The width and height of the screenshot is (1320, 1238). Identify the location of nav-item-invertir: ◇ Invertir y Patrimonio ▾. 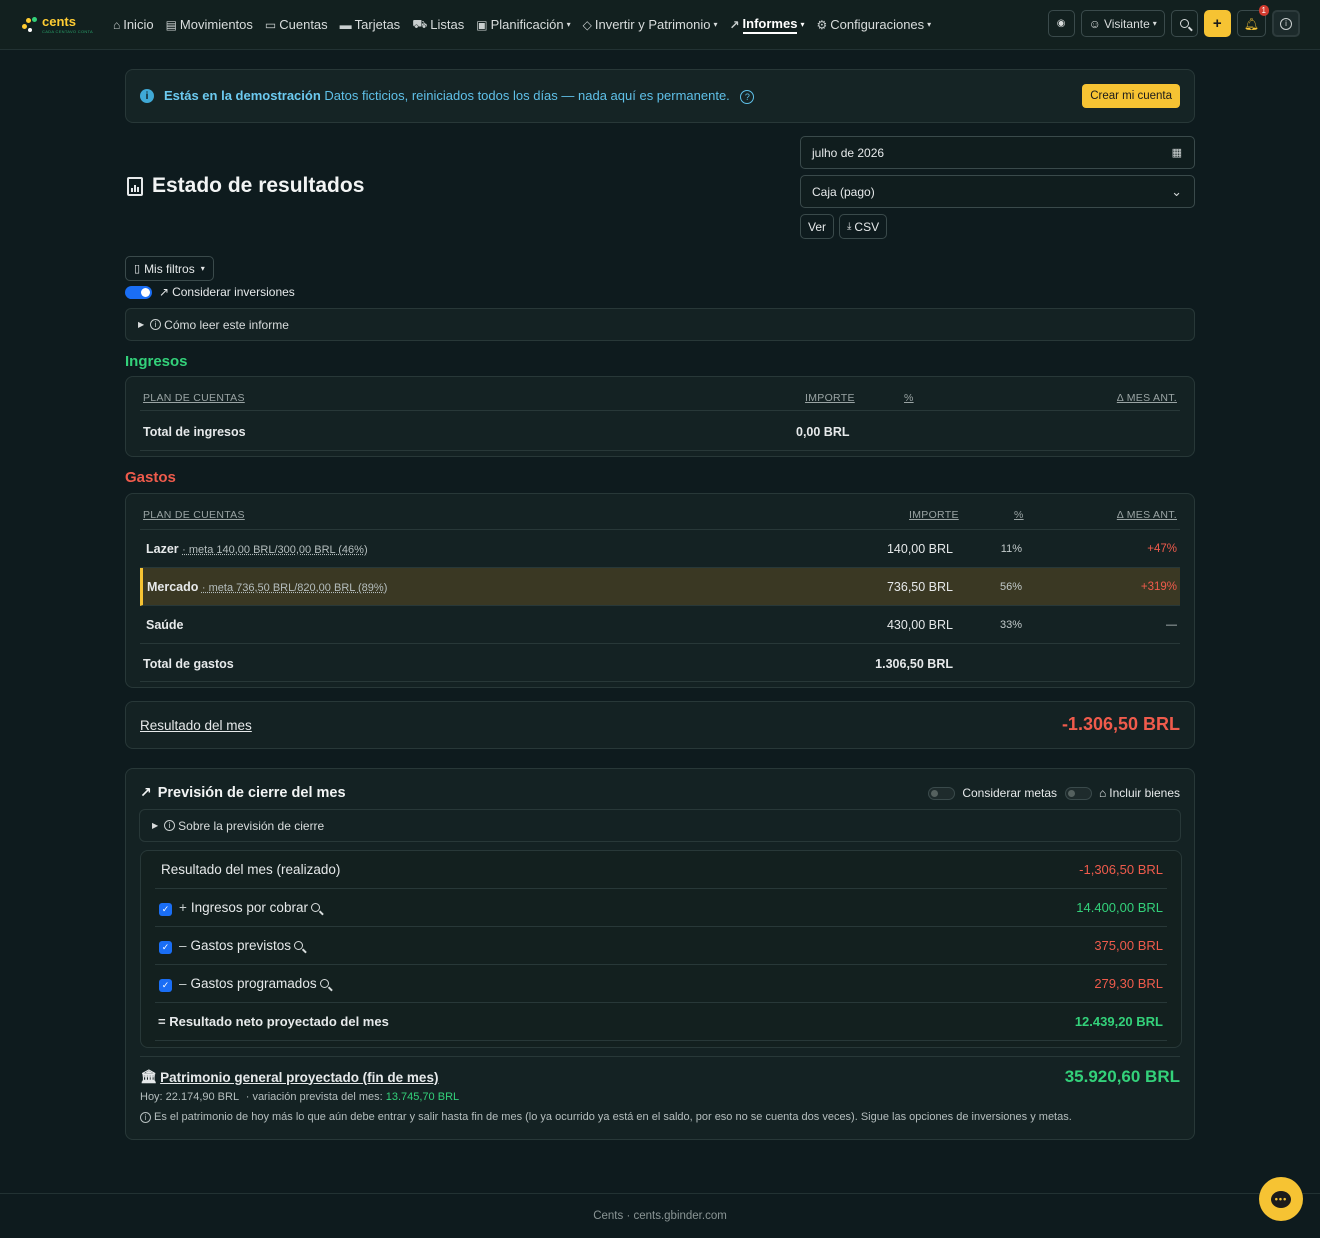
(650, 25).